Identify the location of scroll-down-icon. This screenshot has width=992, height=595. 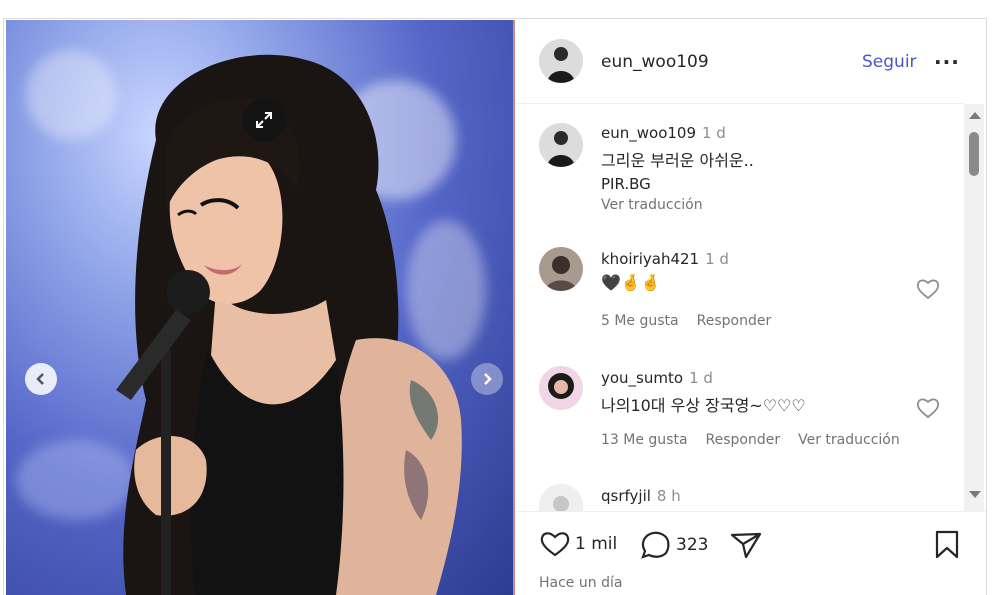
(975, 494).